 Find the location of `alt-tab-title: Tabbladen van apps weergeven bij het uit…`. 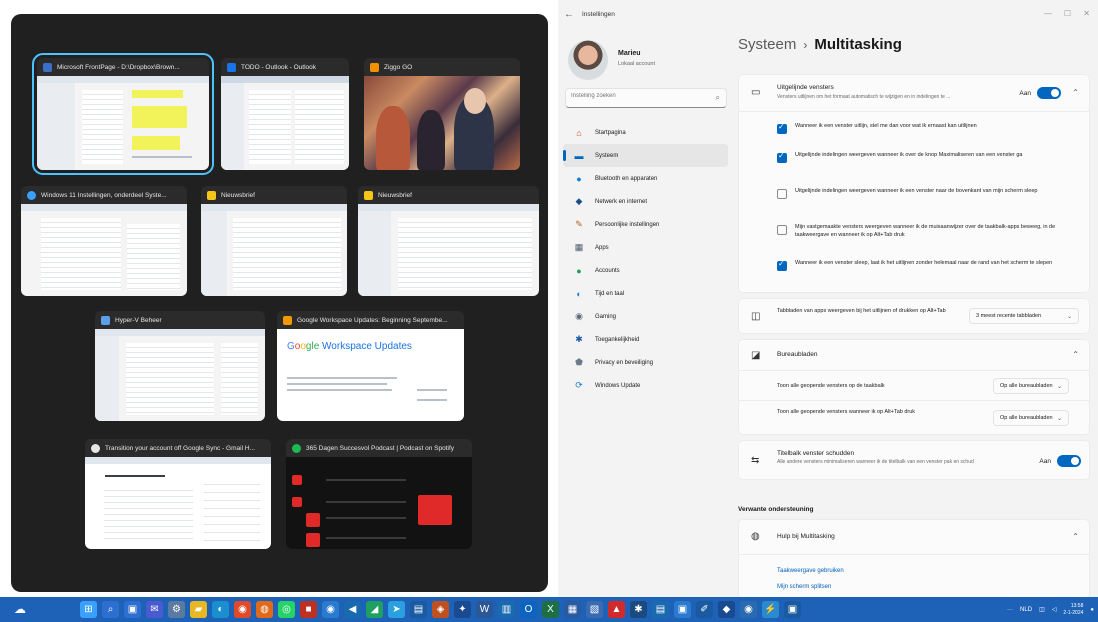

alt-tab-title: Tabbladen van apps weergeven bij het uit… is located at coordinates (861, 311).